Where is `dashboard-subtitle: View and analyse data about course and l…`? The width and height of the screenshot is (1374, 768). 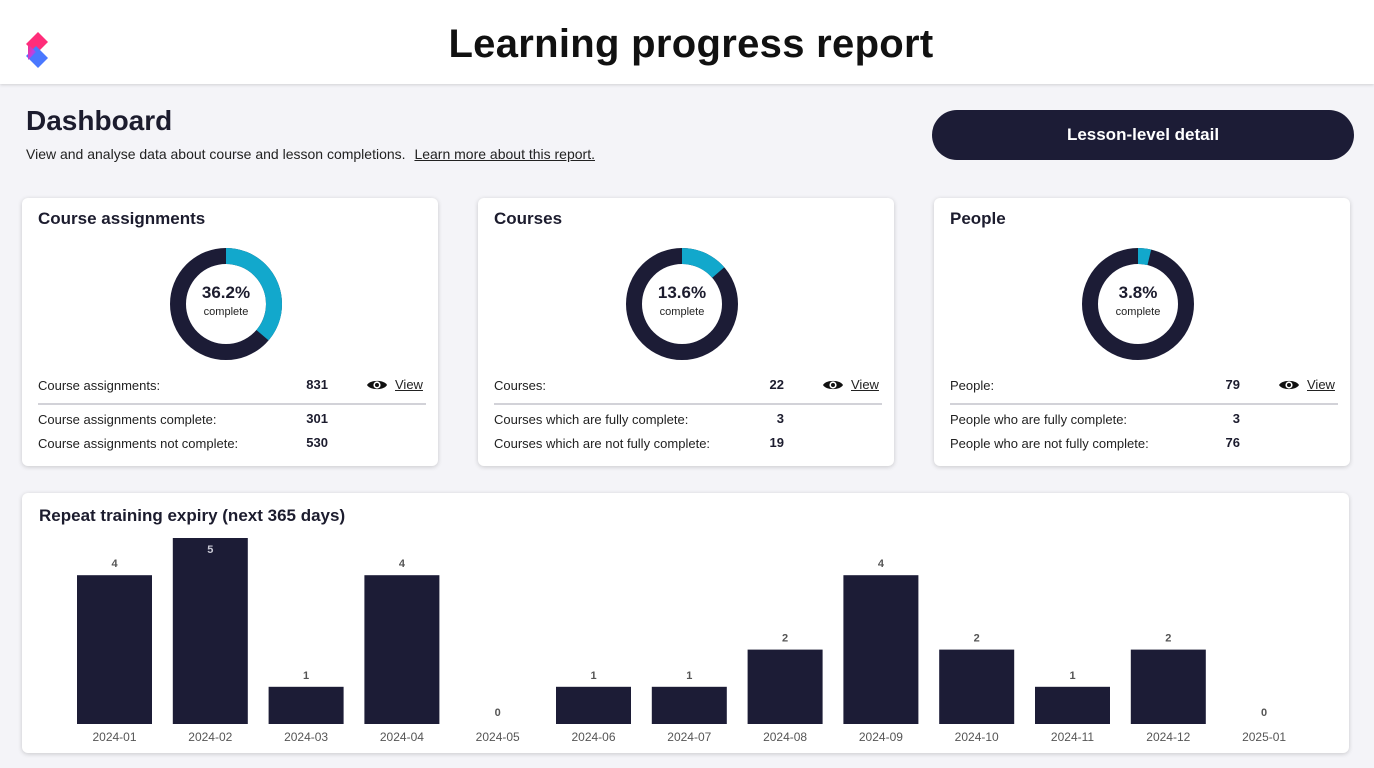
dashboard-subtitle: View and analyse data about course and l… is located at coordinates (310, 154).